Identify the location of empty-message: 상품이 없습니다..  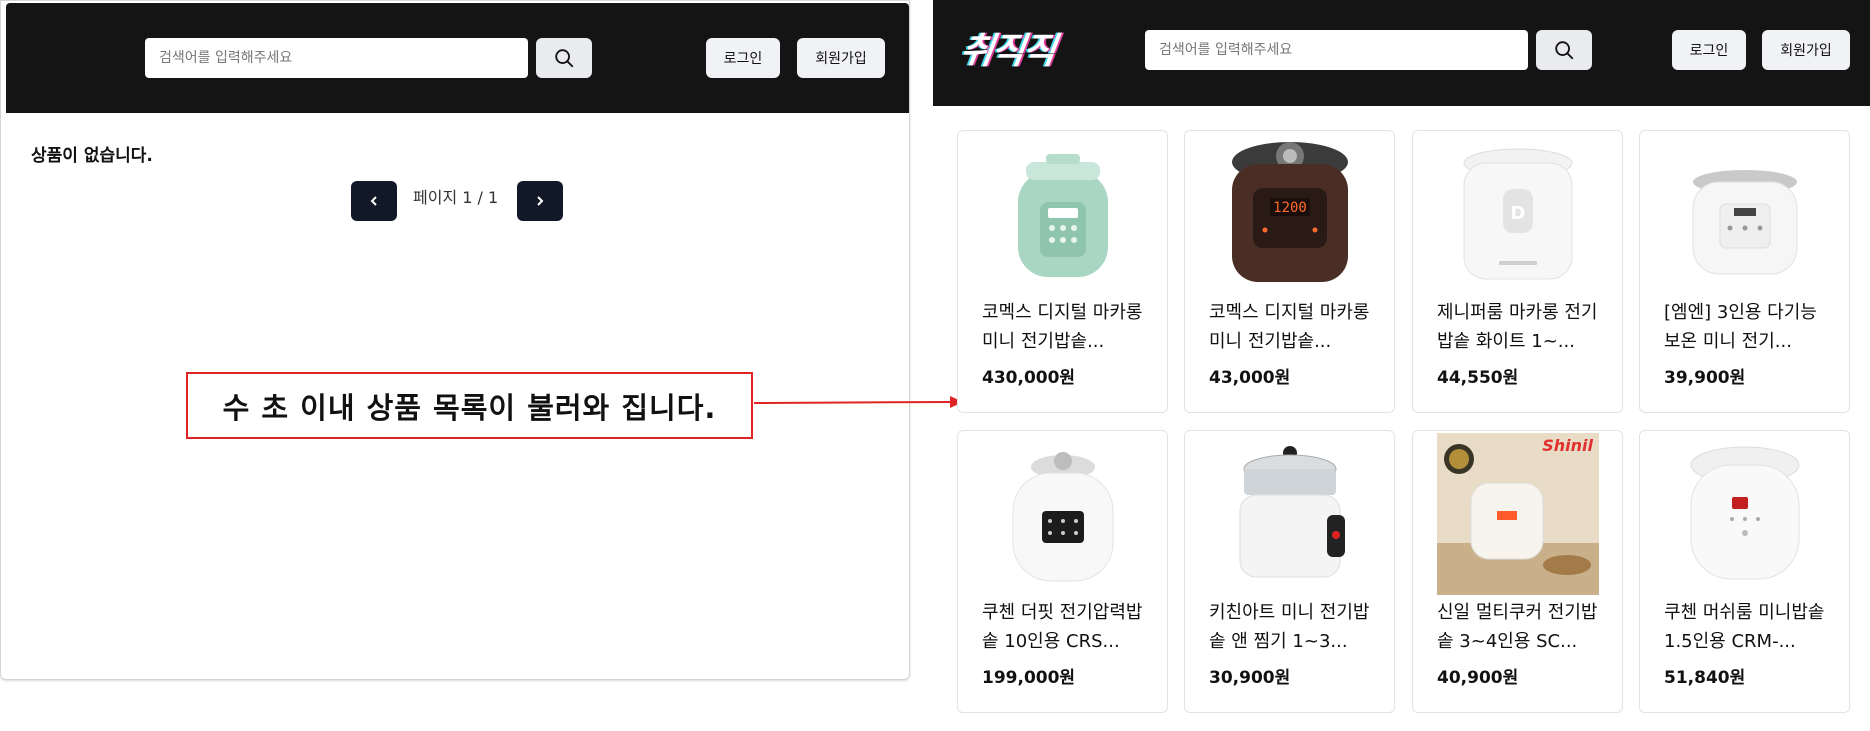
(92, 156).